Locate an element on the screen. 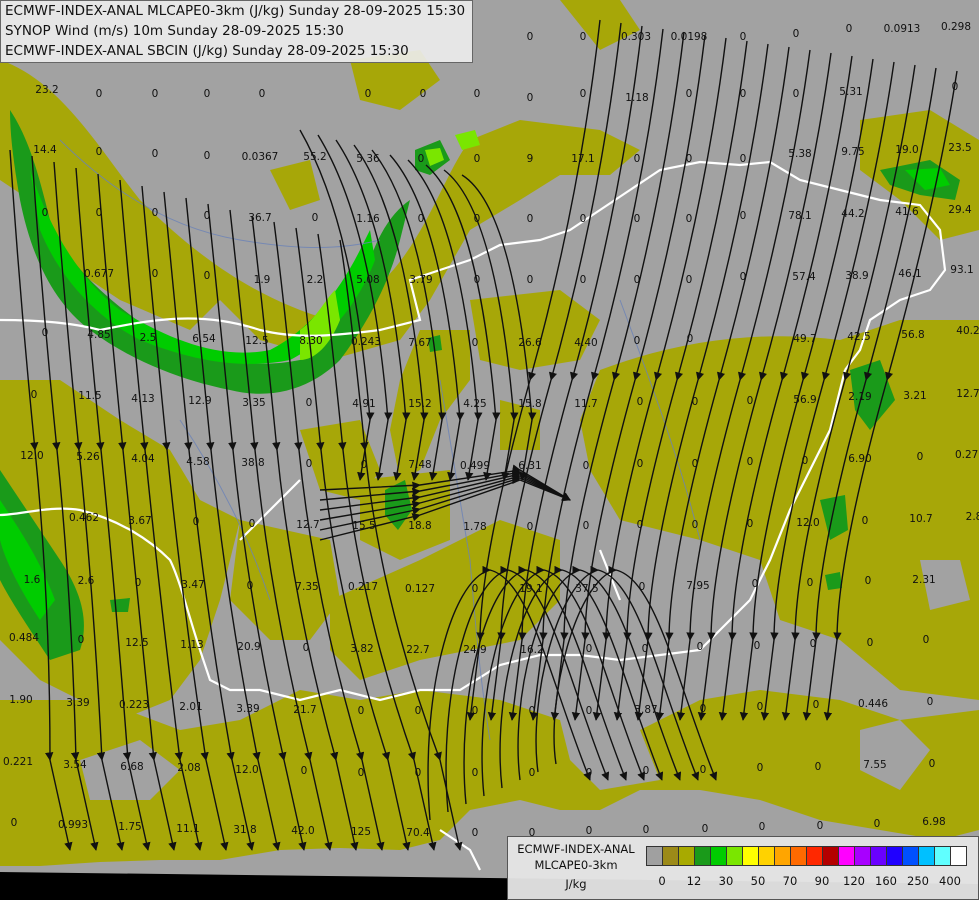  point-value-label: 38.8 is located at coordinates (252, 463).